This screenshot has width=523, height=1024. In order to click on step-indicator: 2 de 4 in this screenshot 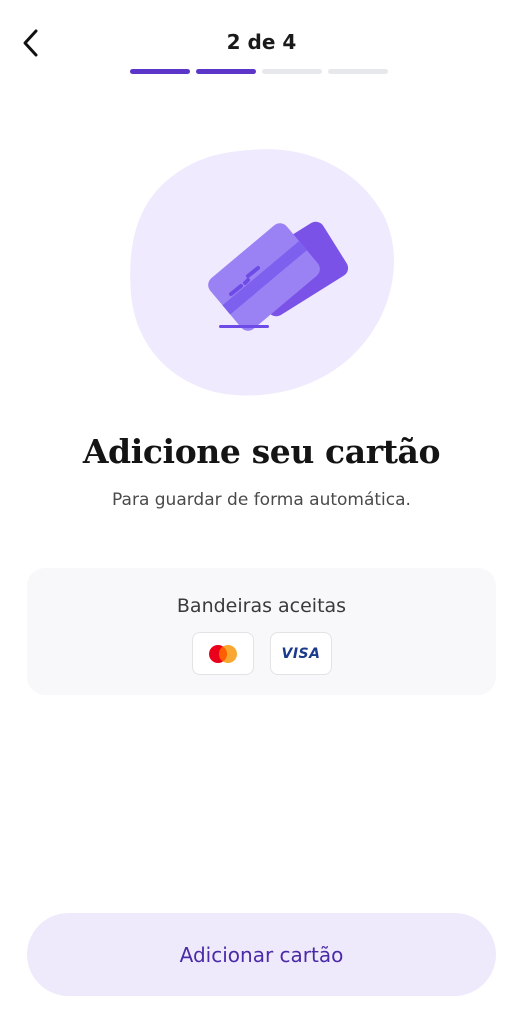, I will do `click(261, 42)`.